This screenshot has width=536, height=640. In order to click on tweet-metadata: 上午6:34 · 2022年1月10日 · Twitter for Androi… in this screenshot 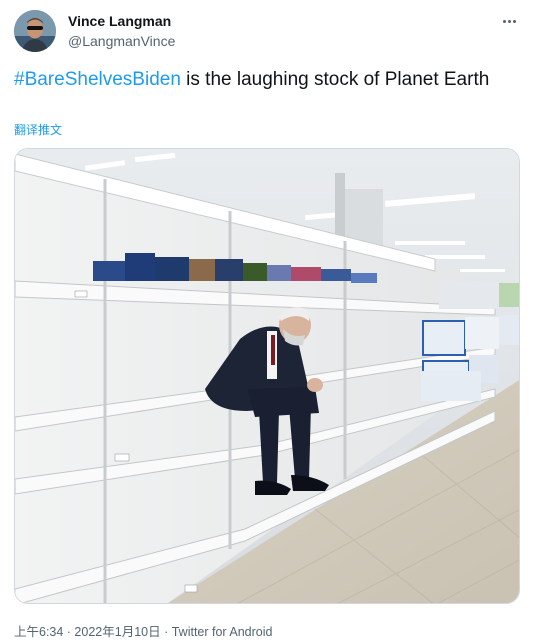, I will do `click(143, 630)`.